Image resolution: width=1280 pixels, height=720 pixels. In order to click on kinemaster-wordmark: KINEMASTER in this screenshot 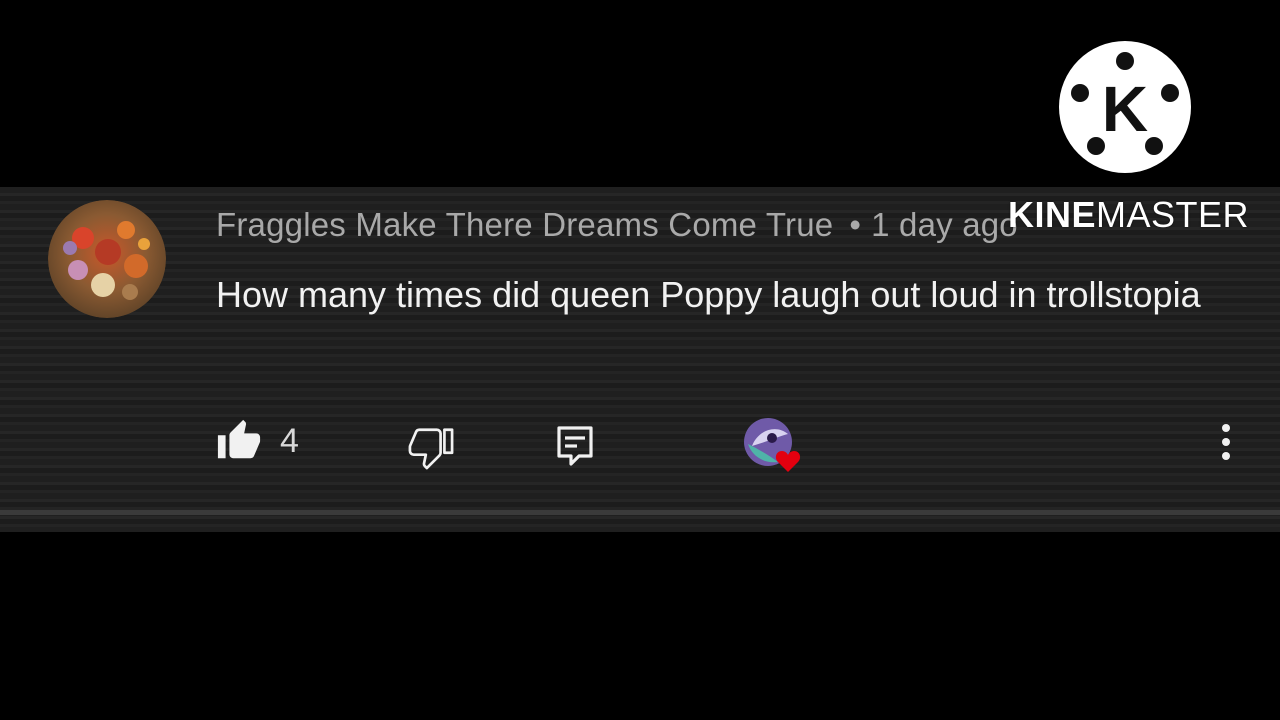, I will do `click(1128, 215)`.